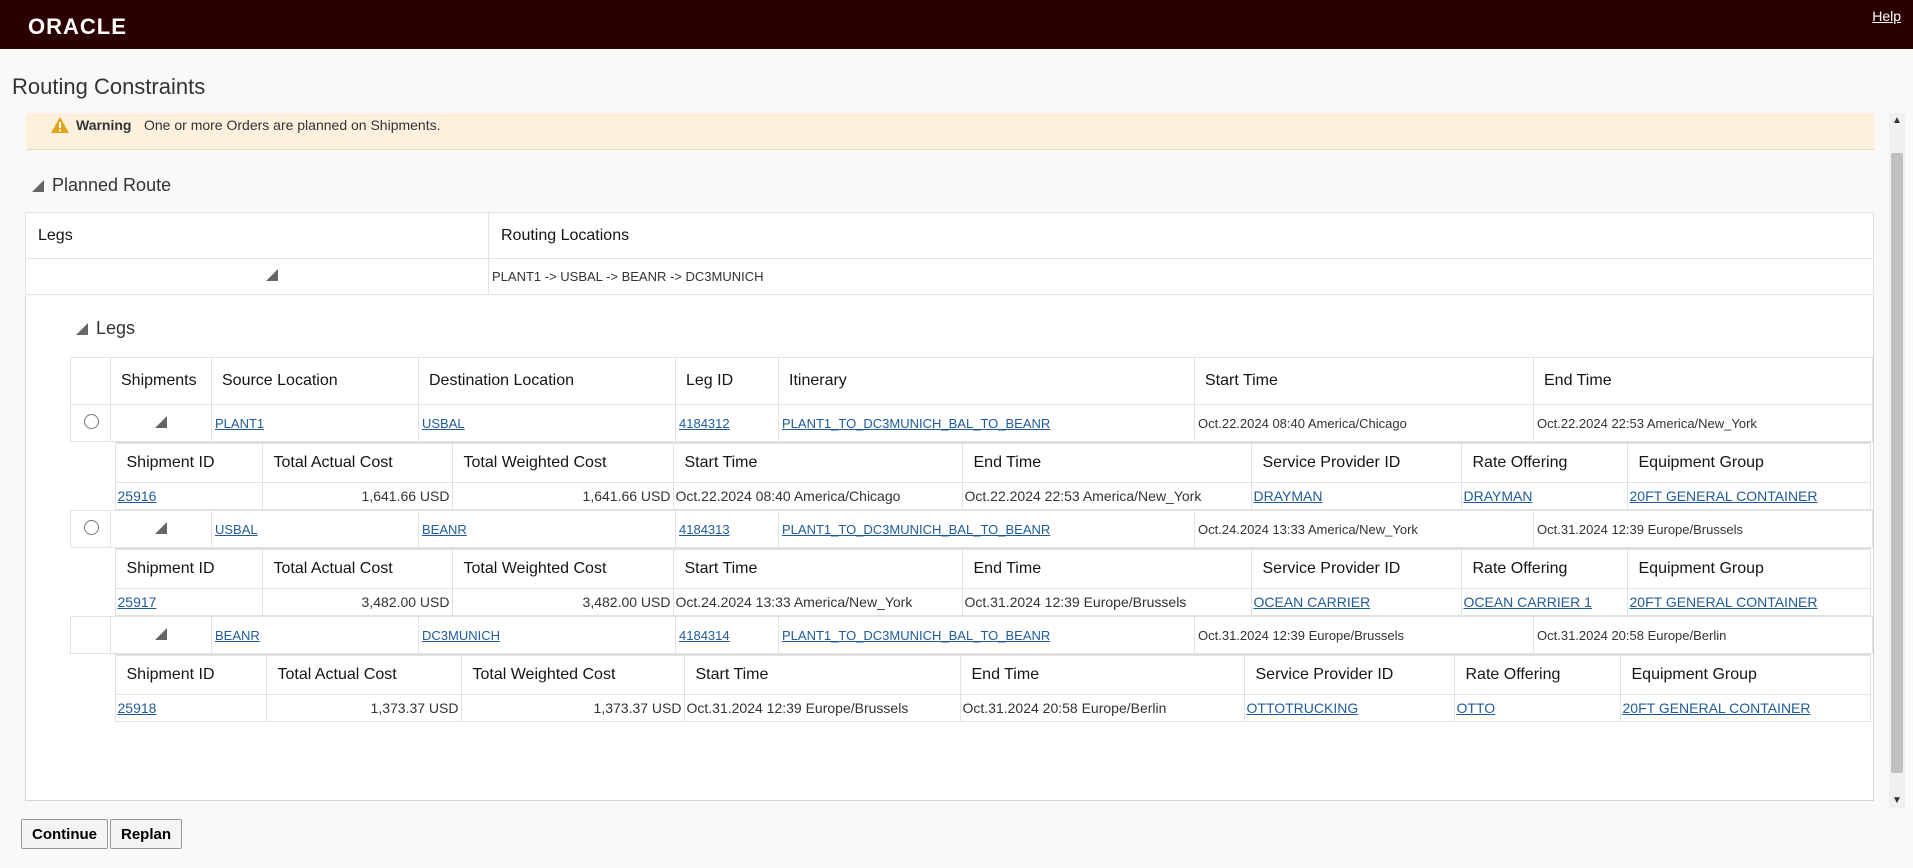 The height and width of the screenshot is (868, 1913). What do you see at coordinates (1181, 235) in the screenshot?
I see `column-header-routing-locations: Routing Locations` at bounding box center [1181, 235].